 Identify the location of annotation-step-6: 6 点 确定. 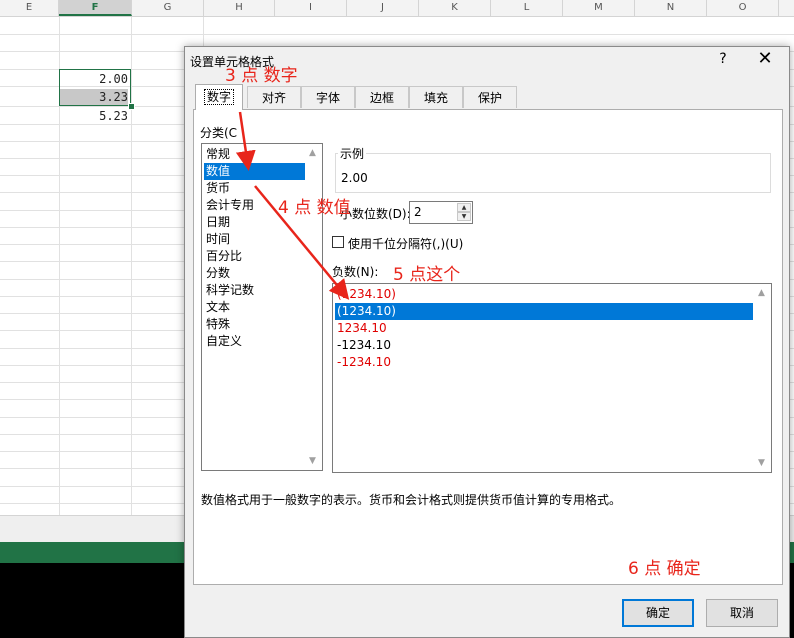
(664, 569).